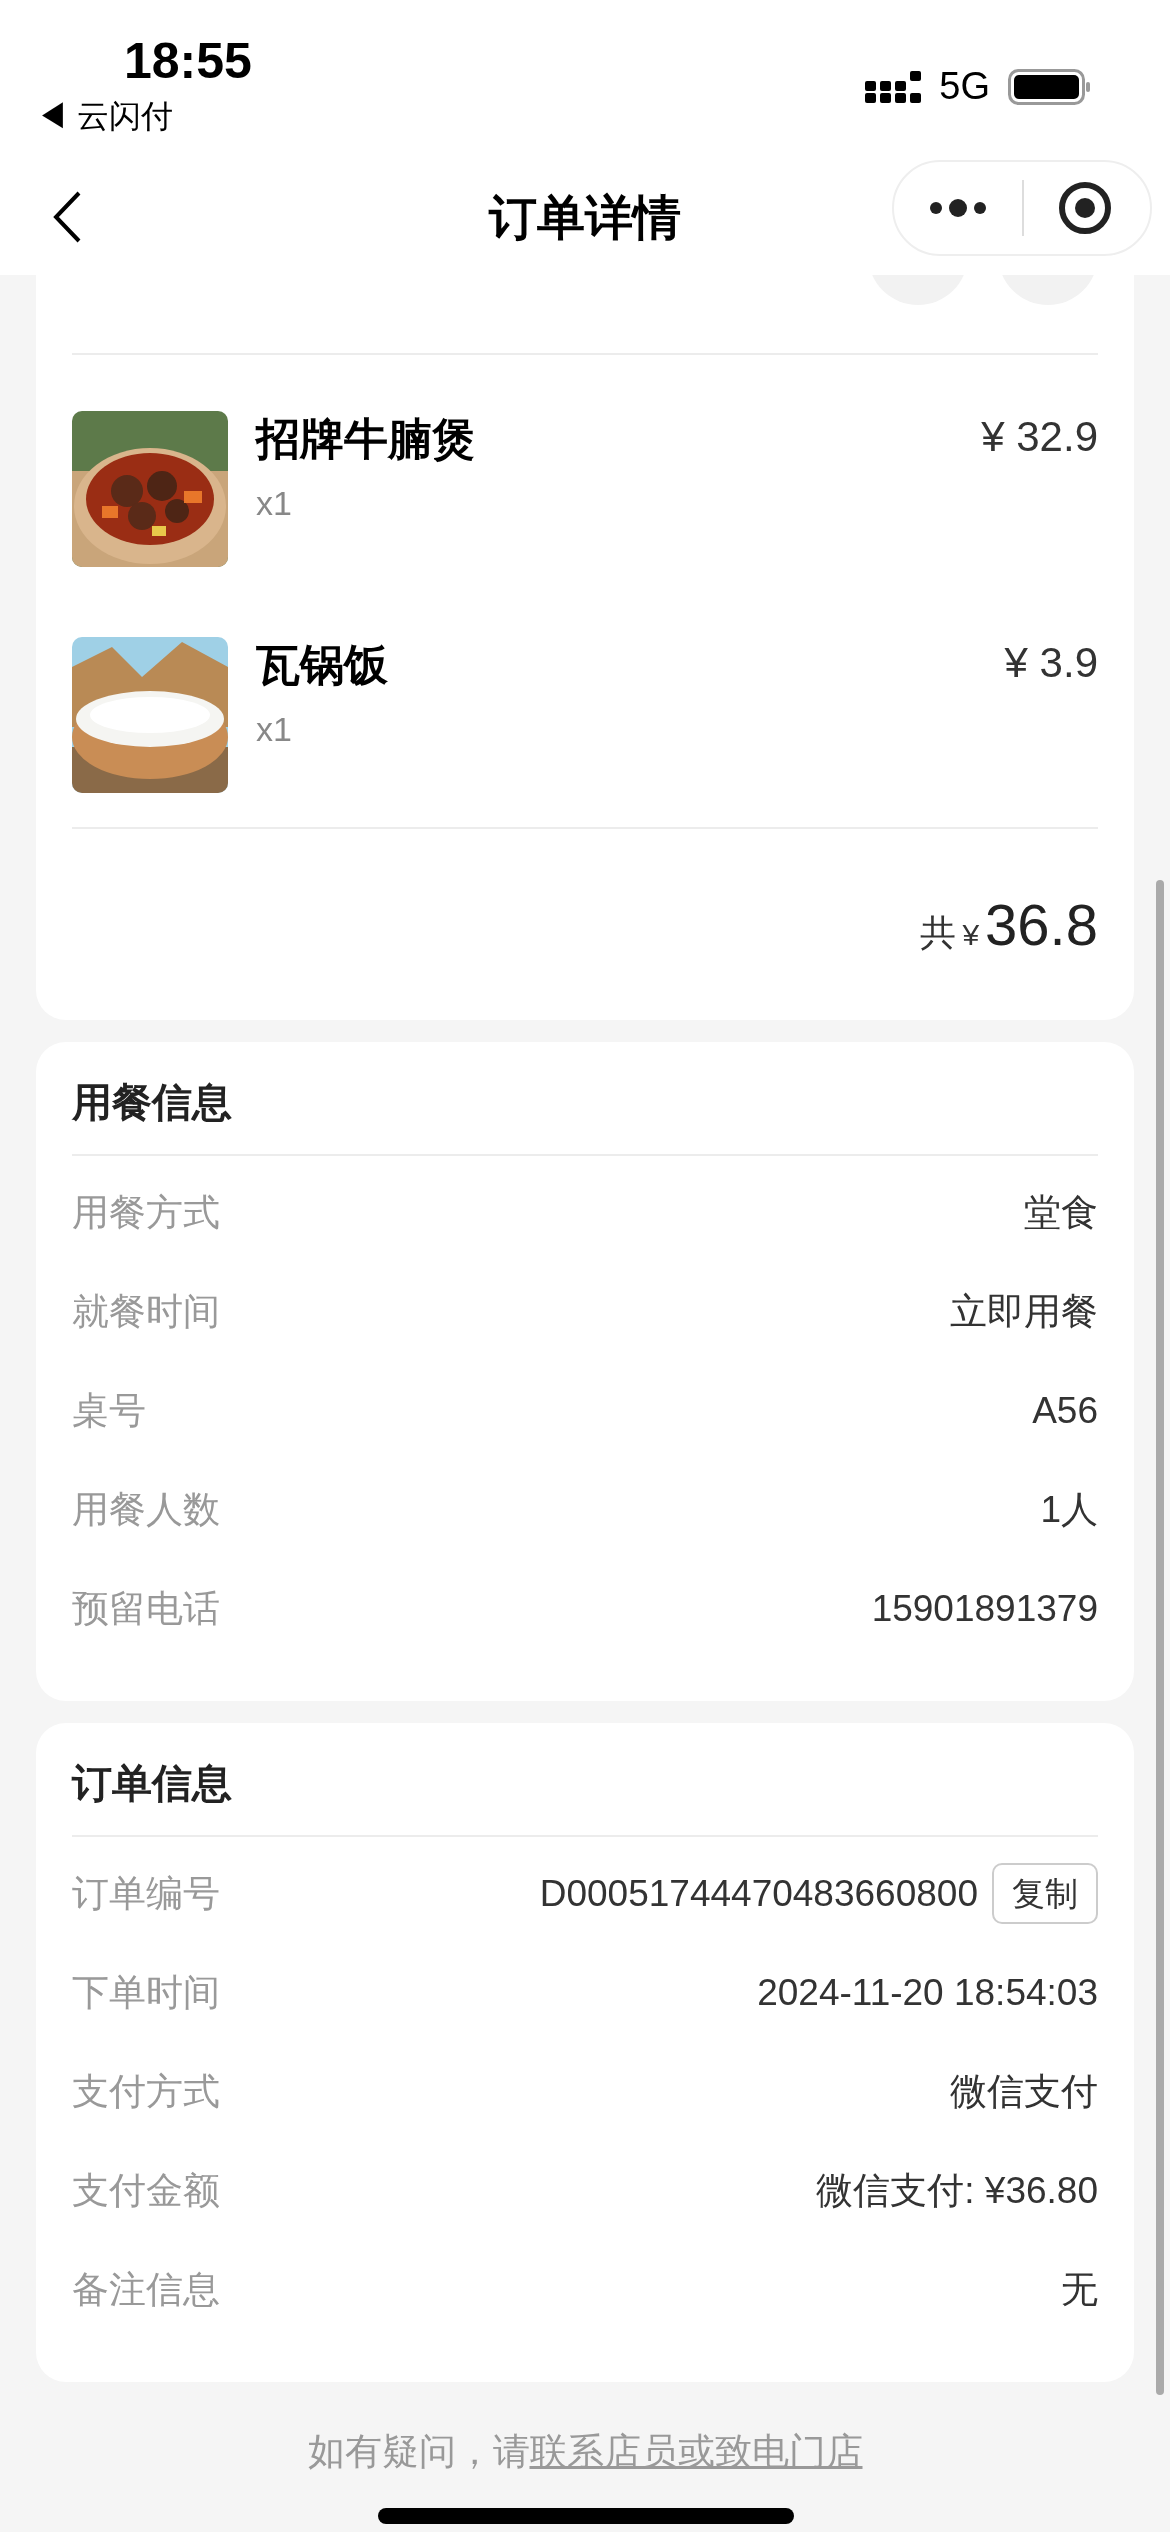 The width and height of the screenshot is (1170, 2532). Describe the element at coordinates (585, 1119) in the screenshot. I see `section-title: 用餐信息` at that location.